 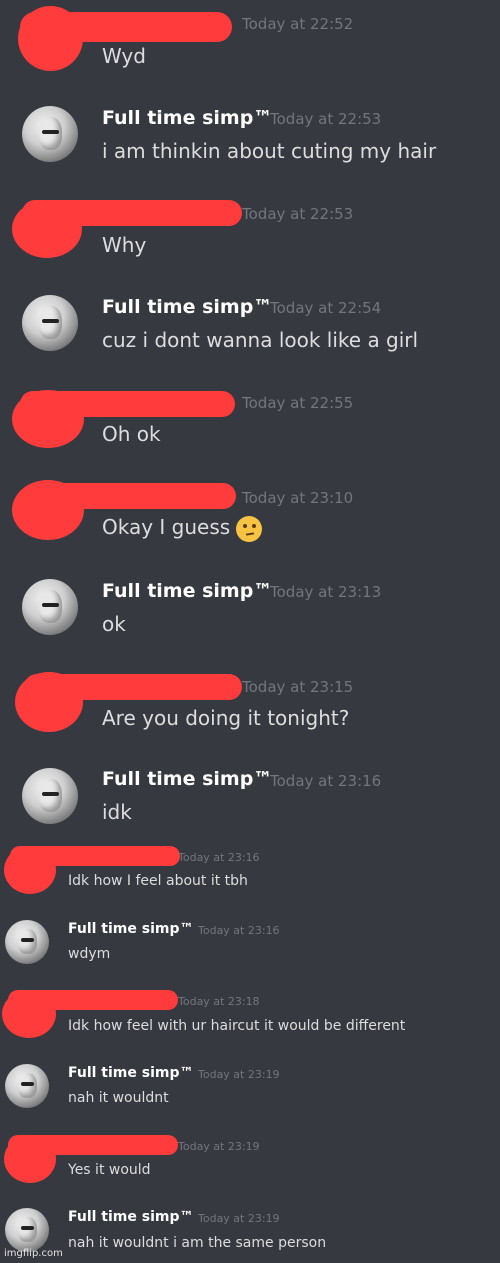 I want to click on message-timestamp: Today at 22:55, so click(x=298, y=403).